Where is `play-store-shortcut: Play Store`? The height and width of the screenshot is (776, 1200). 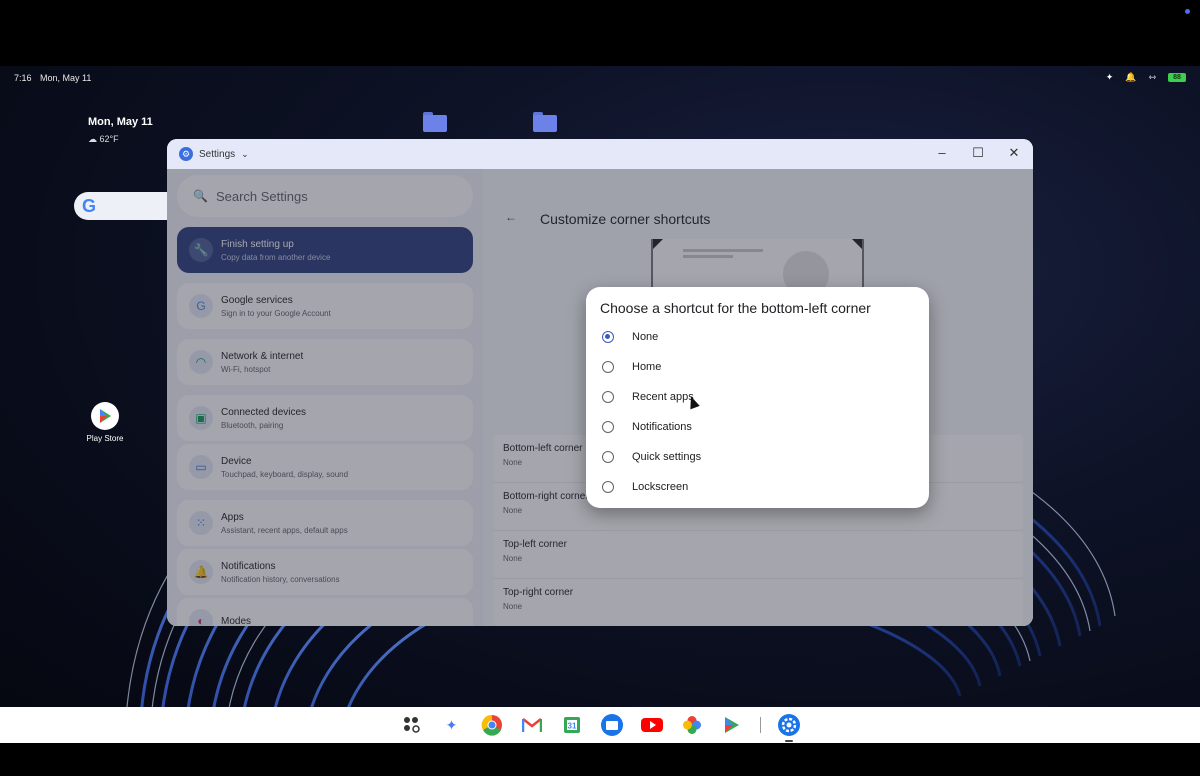 play-store-shortcut: Play Store is located at coordinates (105, 422).